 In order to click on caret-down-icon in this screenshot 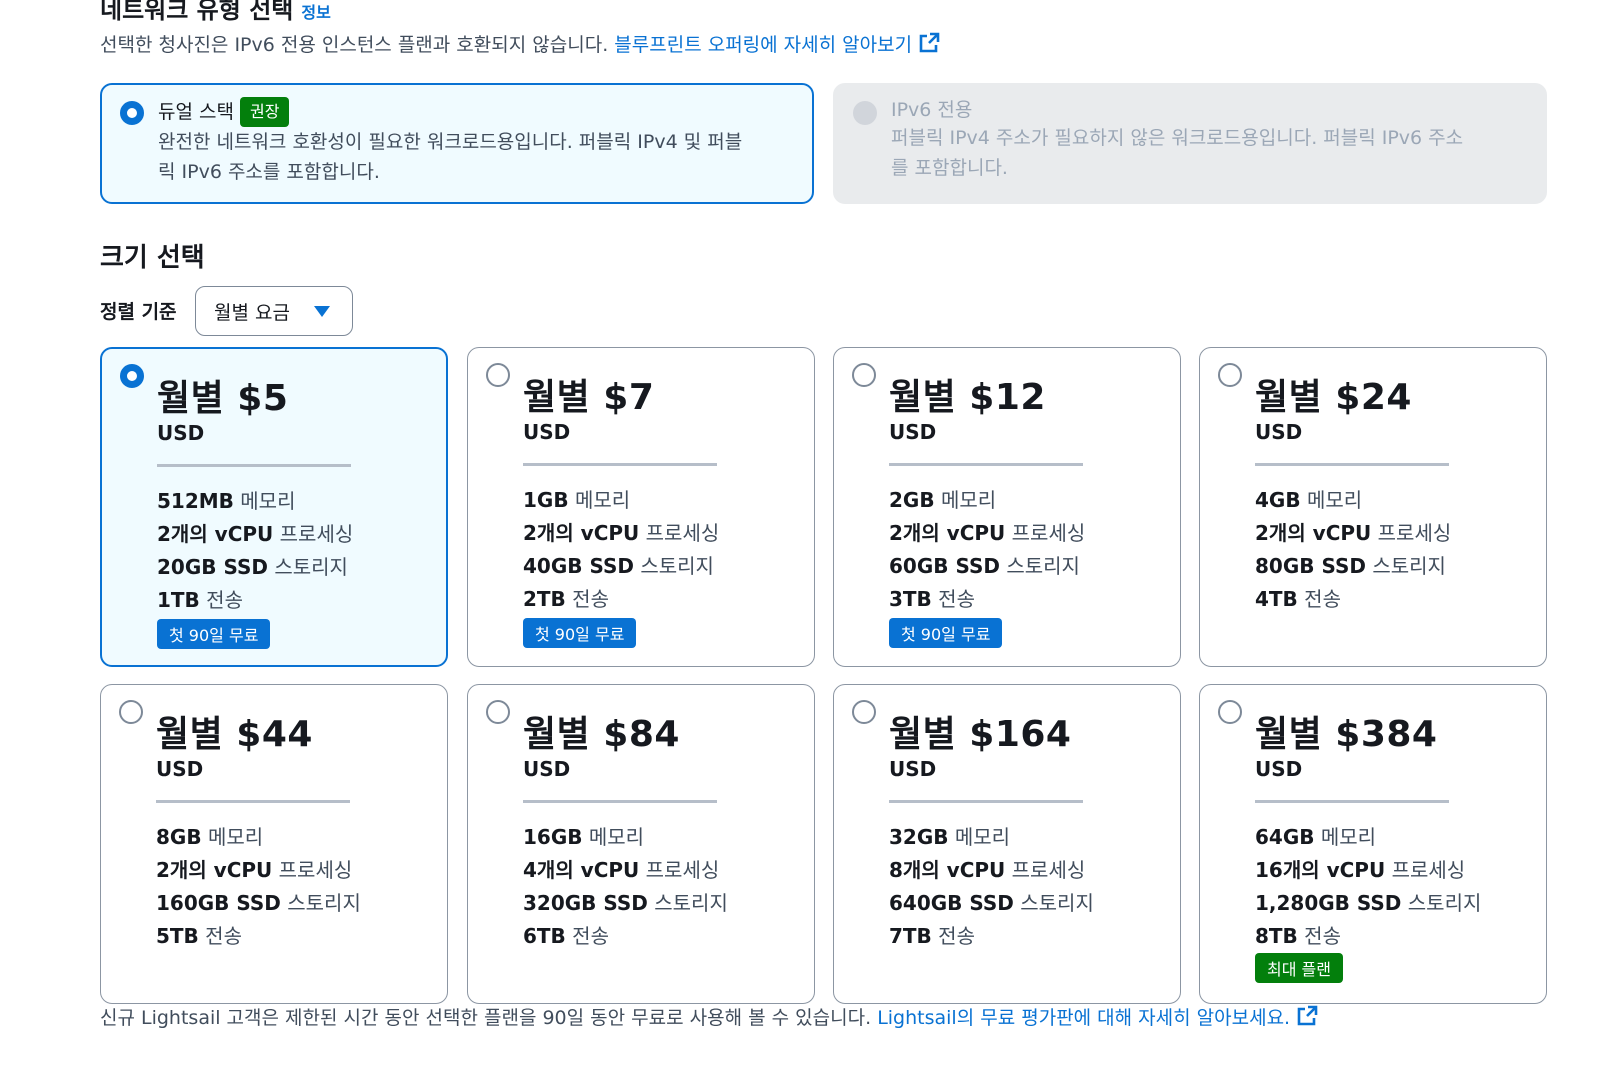, I will do `click(322, 311)`.